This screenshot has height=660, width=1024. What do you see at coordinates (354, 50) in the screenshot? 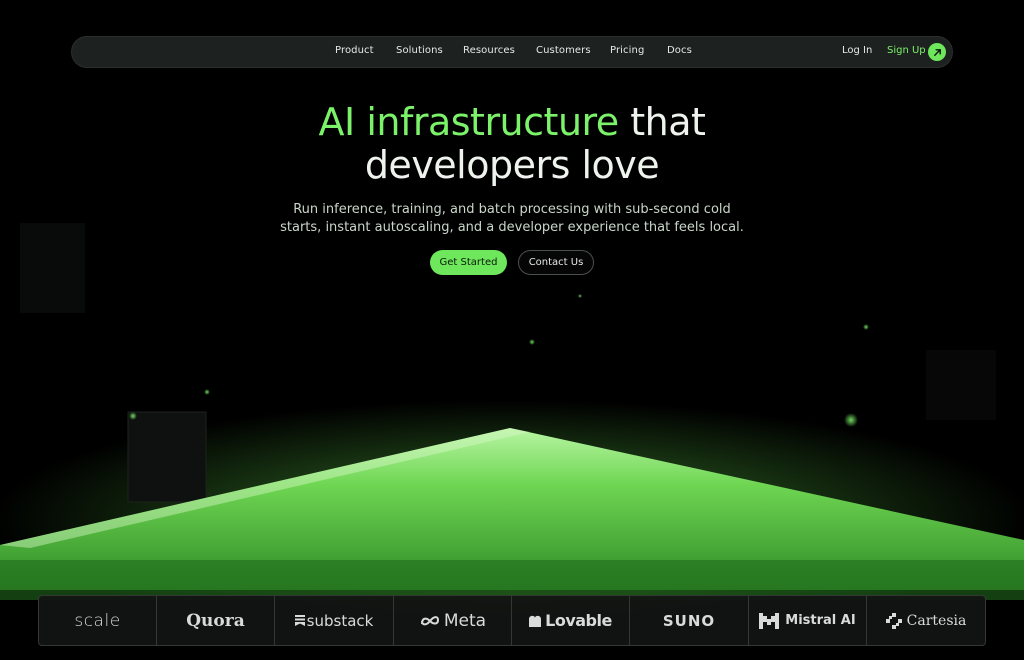
I see `nav-link-product: Product` at bounding box center [354, 50].